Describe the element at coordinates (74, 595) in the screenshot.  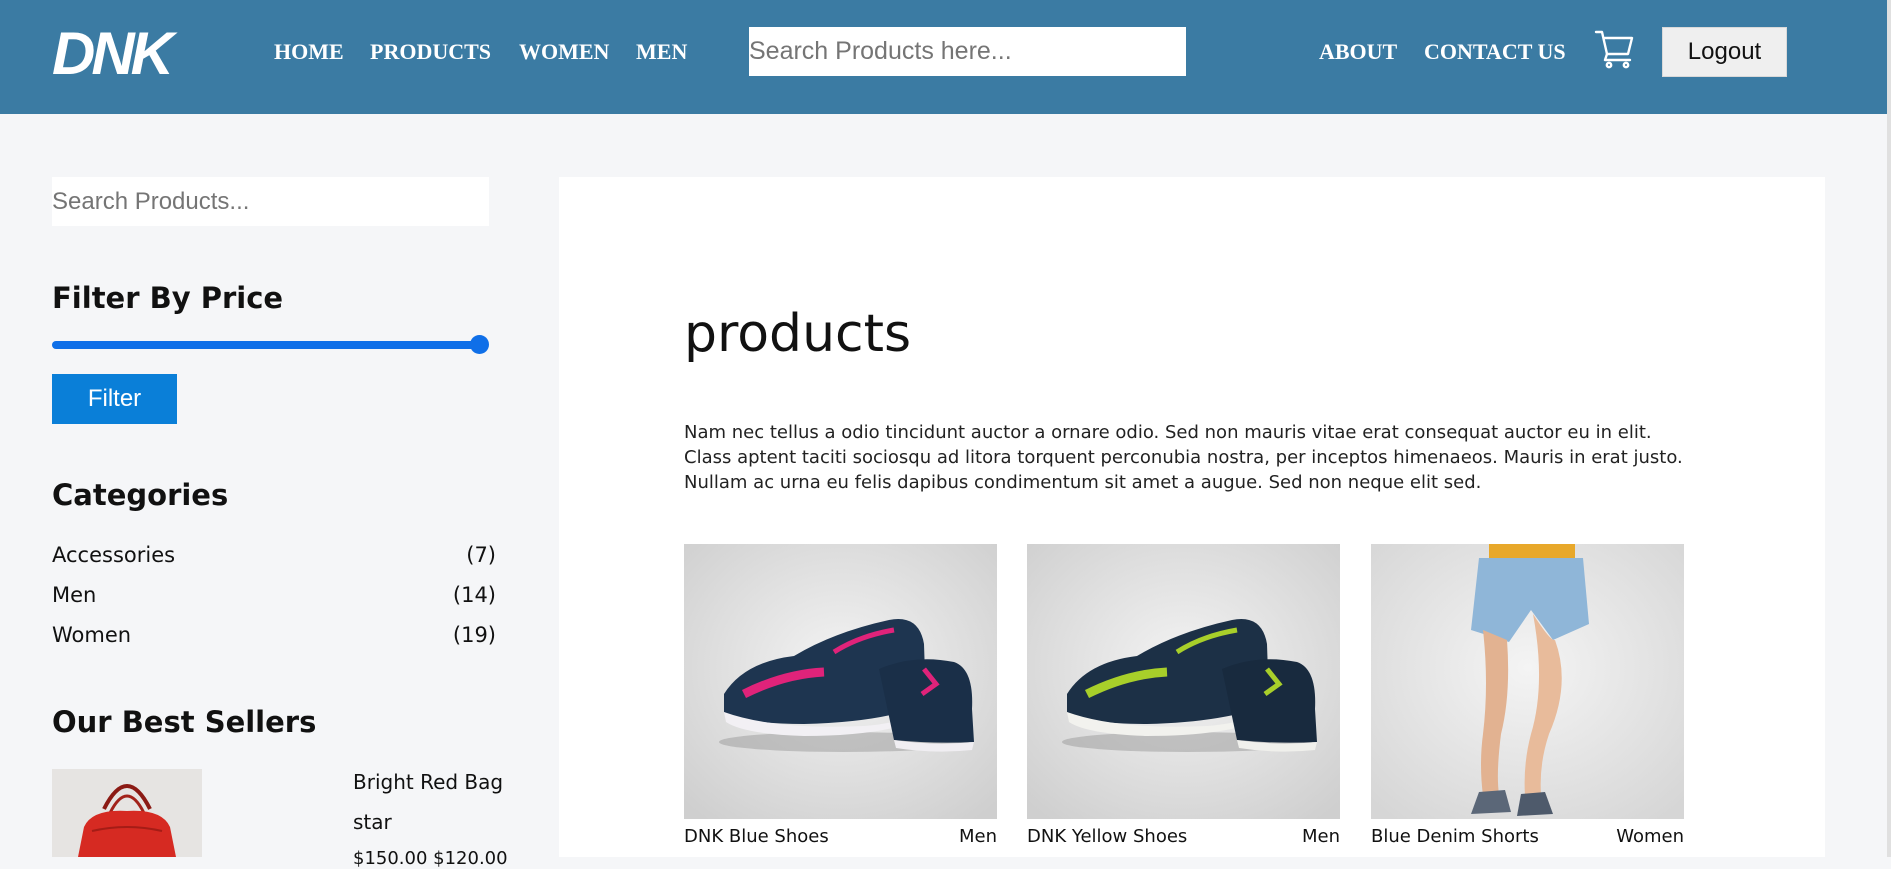
I see `category-name: Men` at that location.